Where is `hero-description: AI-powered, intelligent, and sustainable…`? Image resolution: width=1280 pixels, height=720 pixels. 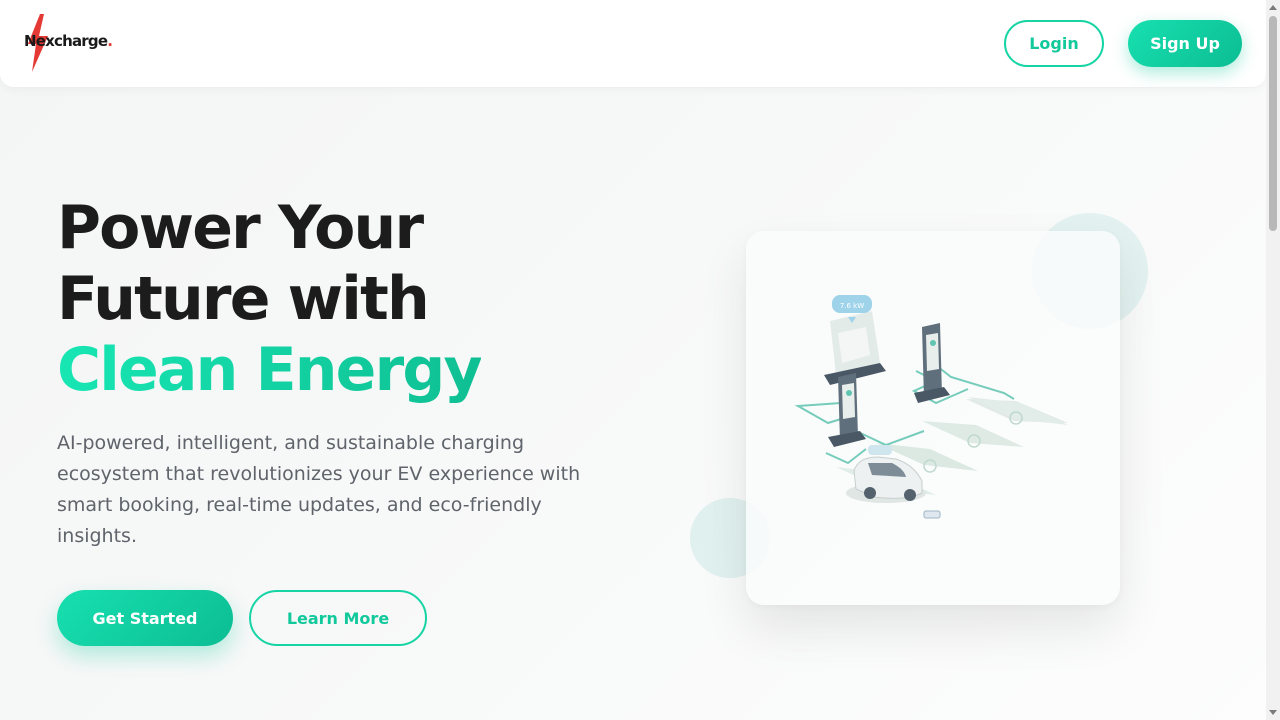 hero-description: AI-powered, intelligent, and sustainable… is located at coordinates (319, 489).